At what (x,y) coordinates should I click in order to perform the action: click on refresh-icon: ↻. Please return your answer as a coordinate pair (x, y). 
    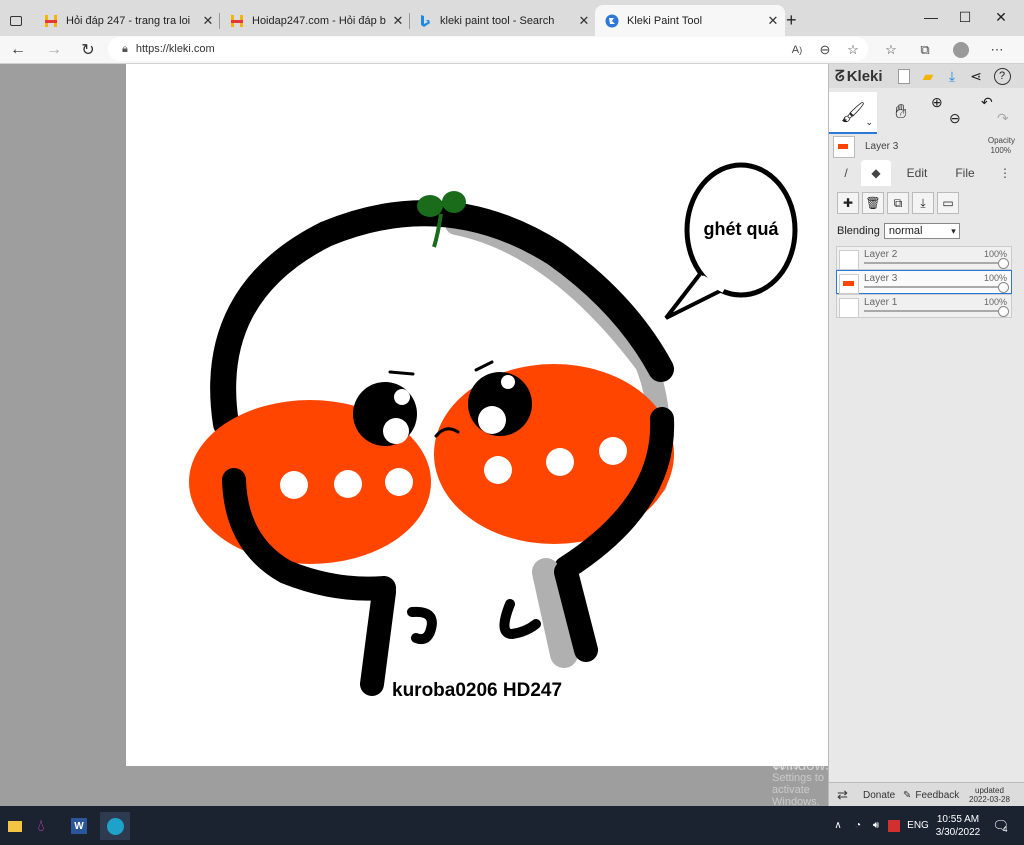
    Looking at the image, I should click on (88, 49).